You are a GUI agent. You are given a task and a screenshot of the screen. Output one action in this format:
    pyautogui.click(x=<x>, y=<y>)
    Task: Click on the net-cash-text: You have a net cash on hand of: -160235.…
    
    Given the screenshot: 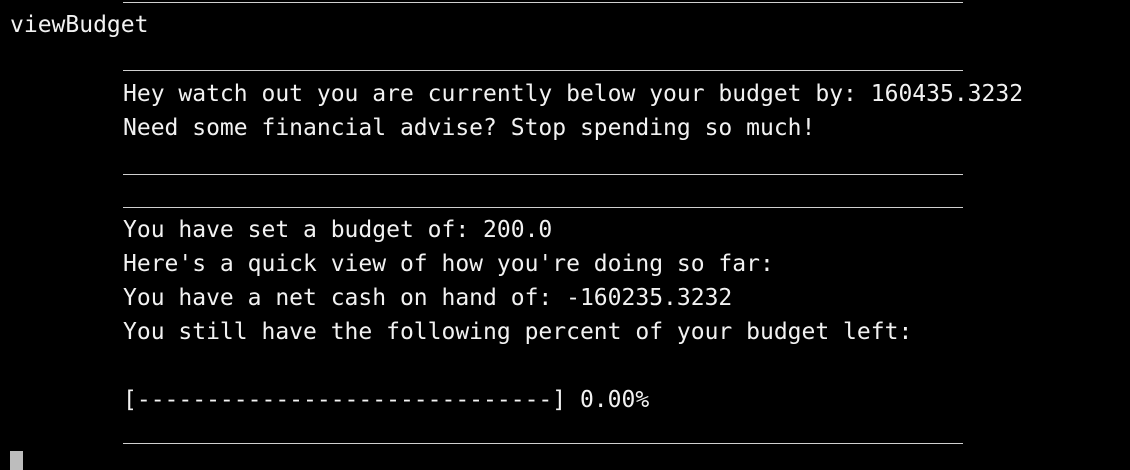 What is the action you would take?
    pyautogui.click(x=428, y=298)
    